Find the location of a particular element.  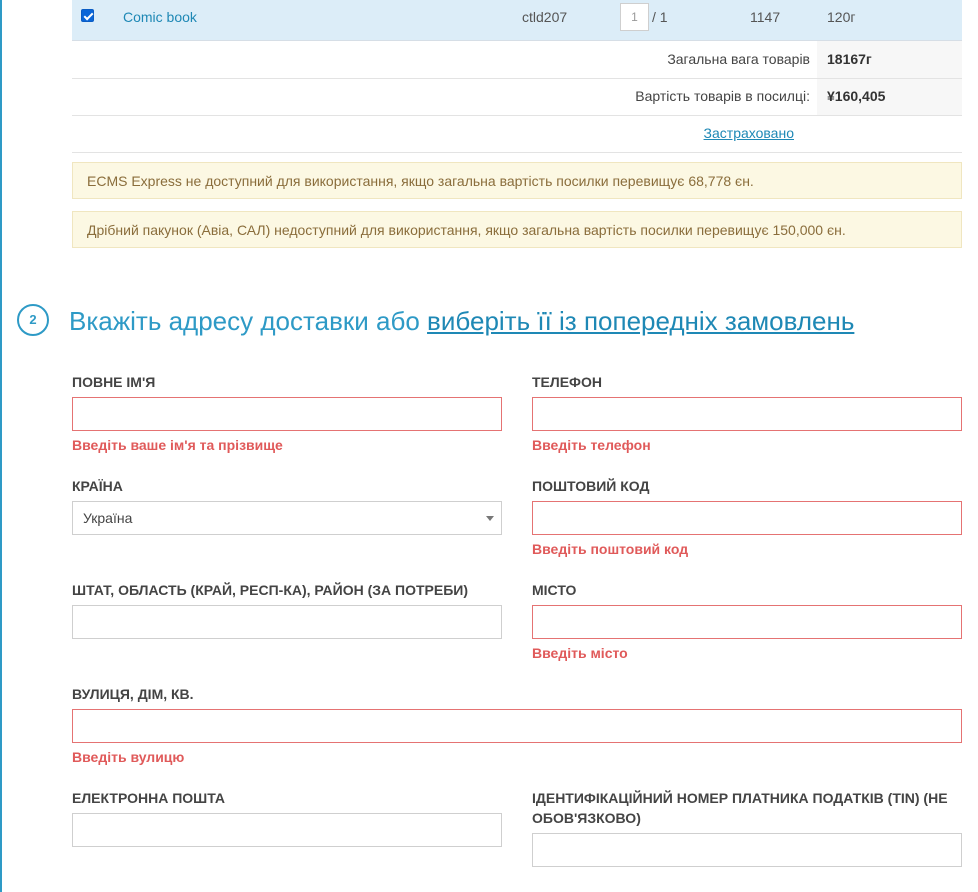

full-name-input is located at coordinates (287, 414).